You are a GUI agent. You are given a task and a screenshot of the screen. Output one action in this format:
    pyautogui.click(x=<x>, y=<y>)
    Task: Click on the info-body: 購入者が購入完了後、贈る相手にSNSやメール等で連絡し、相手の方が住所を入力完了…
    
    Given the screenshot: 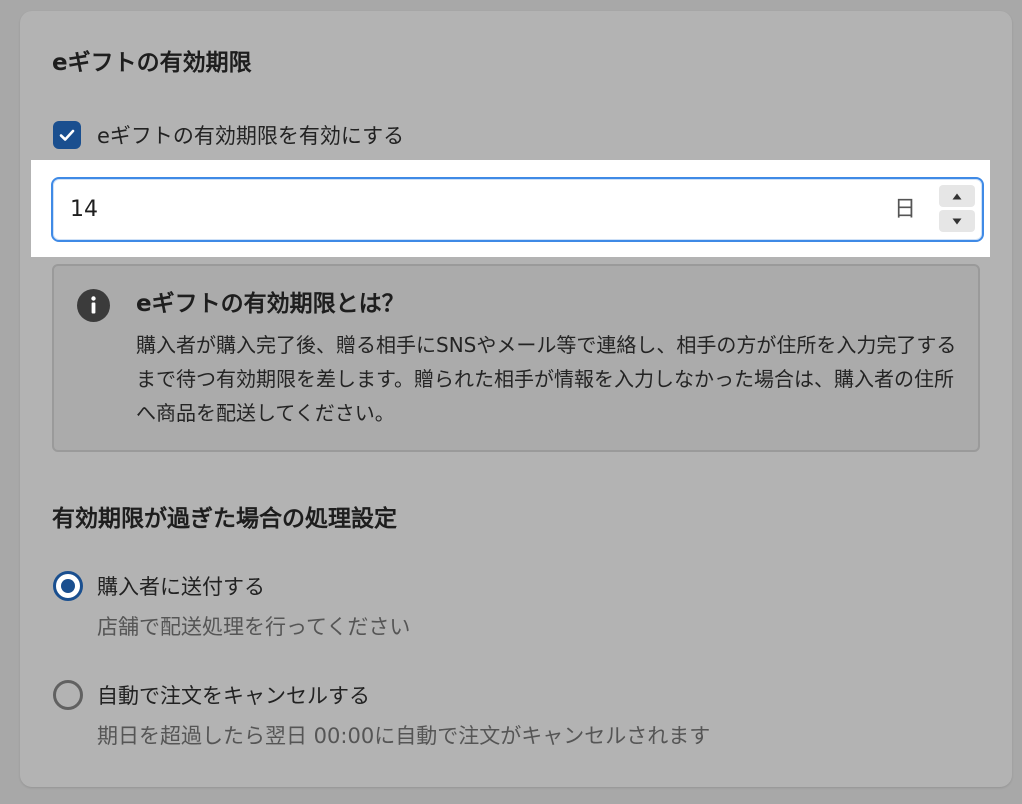 What is the action you would take?
    pyautogui.click(x=546, y=379)
    